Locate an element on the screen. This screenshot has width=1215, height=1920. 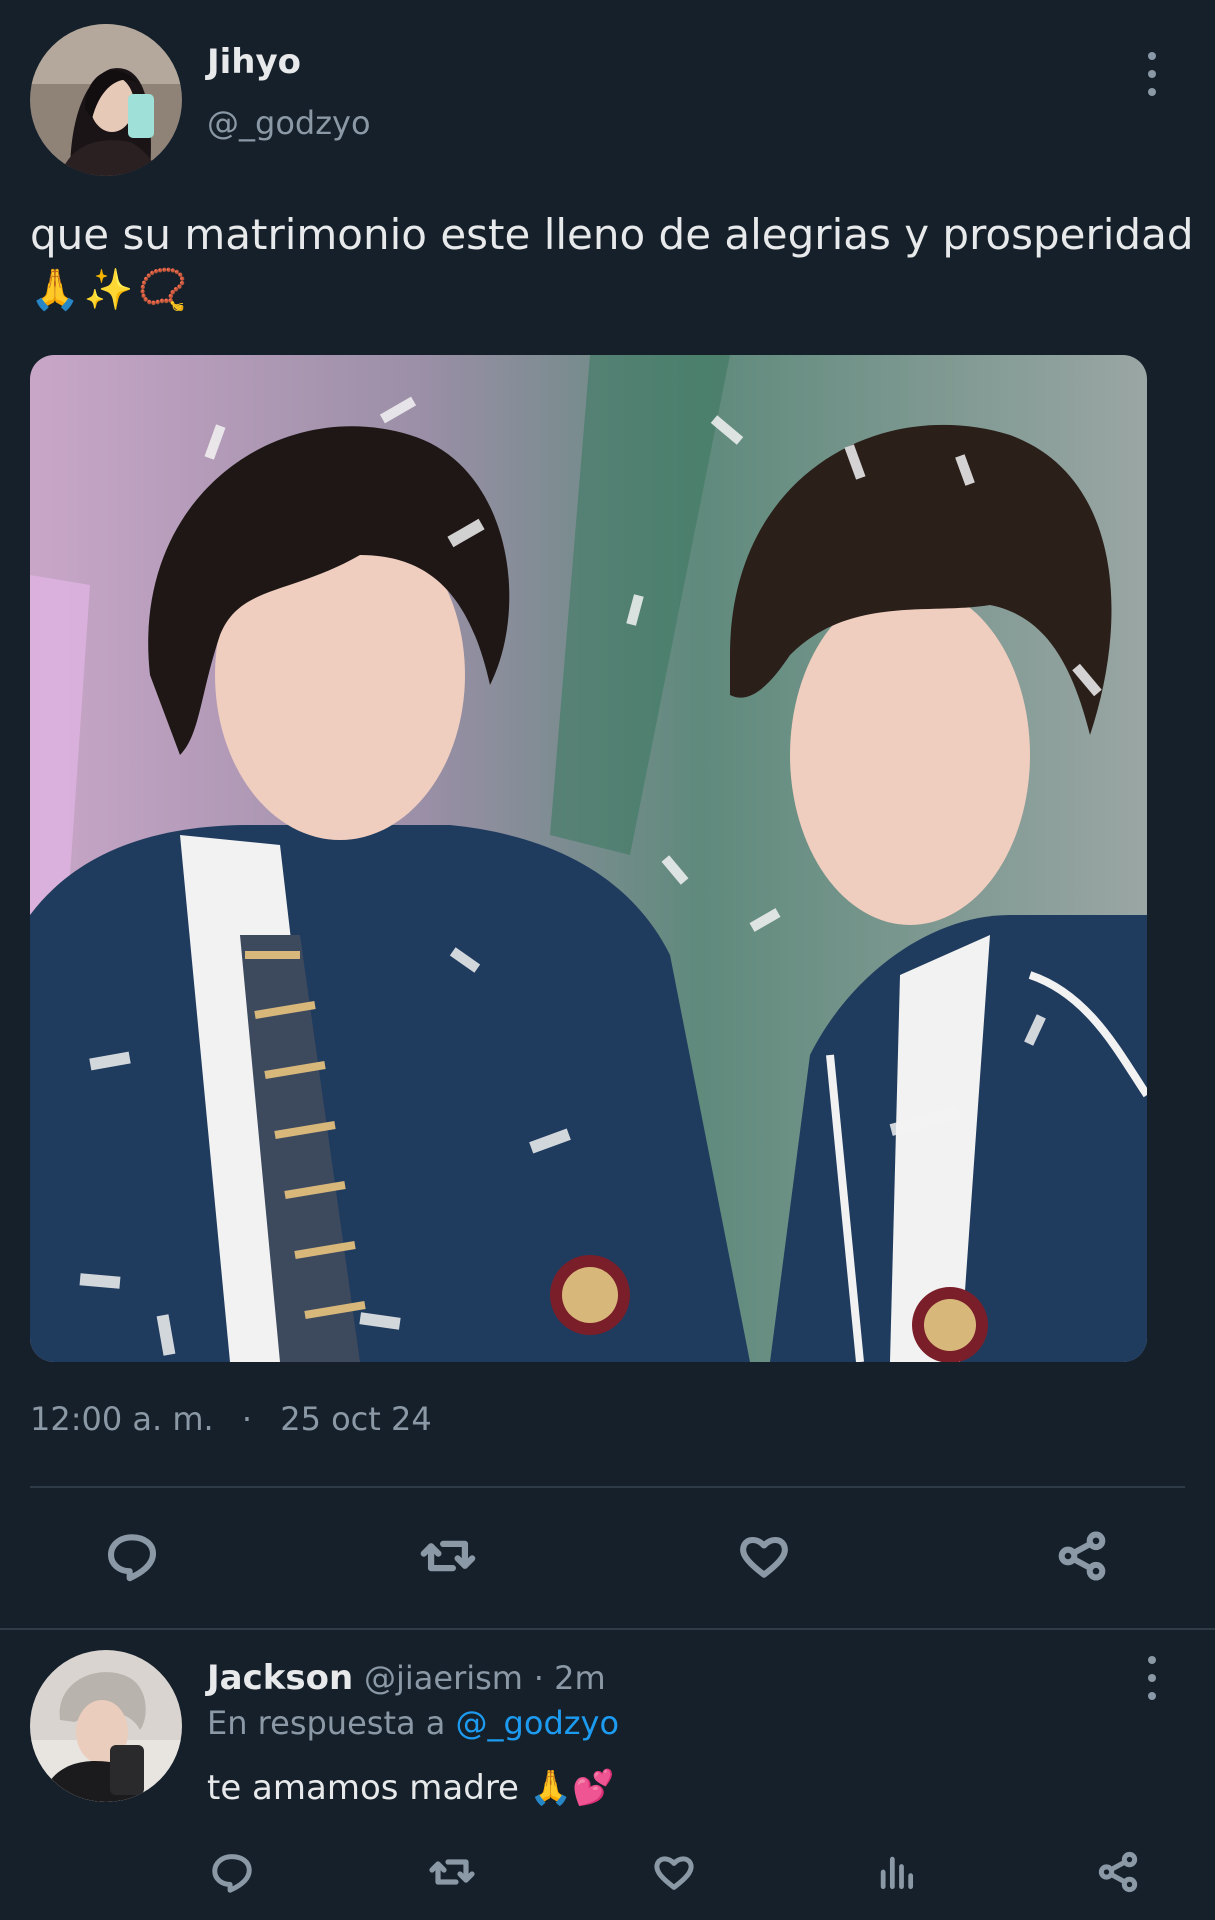
analytics-icon is located at coordinates (897, 1873).